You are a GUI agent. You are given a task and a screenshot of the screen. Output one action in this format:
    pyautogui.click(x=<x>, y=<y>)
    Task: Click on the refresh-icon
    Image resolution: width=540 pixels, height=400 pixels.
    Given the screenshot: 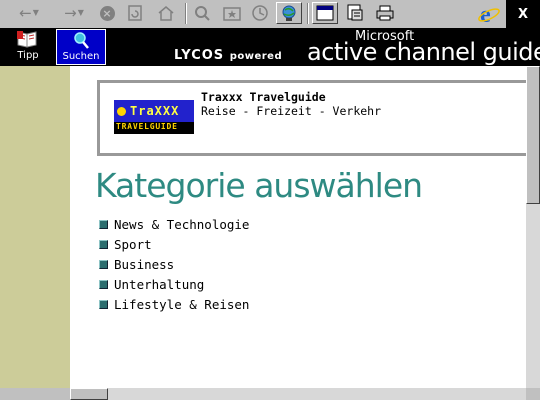 What is the action you would take?
    pyautogui.click(x=135, y=13)
    